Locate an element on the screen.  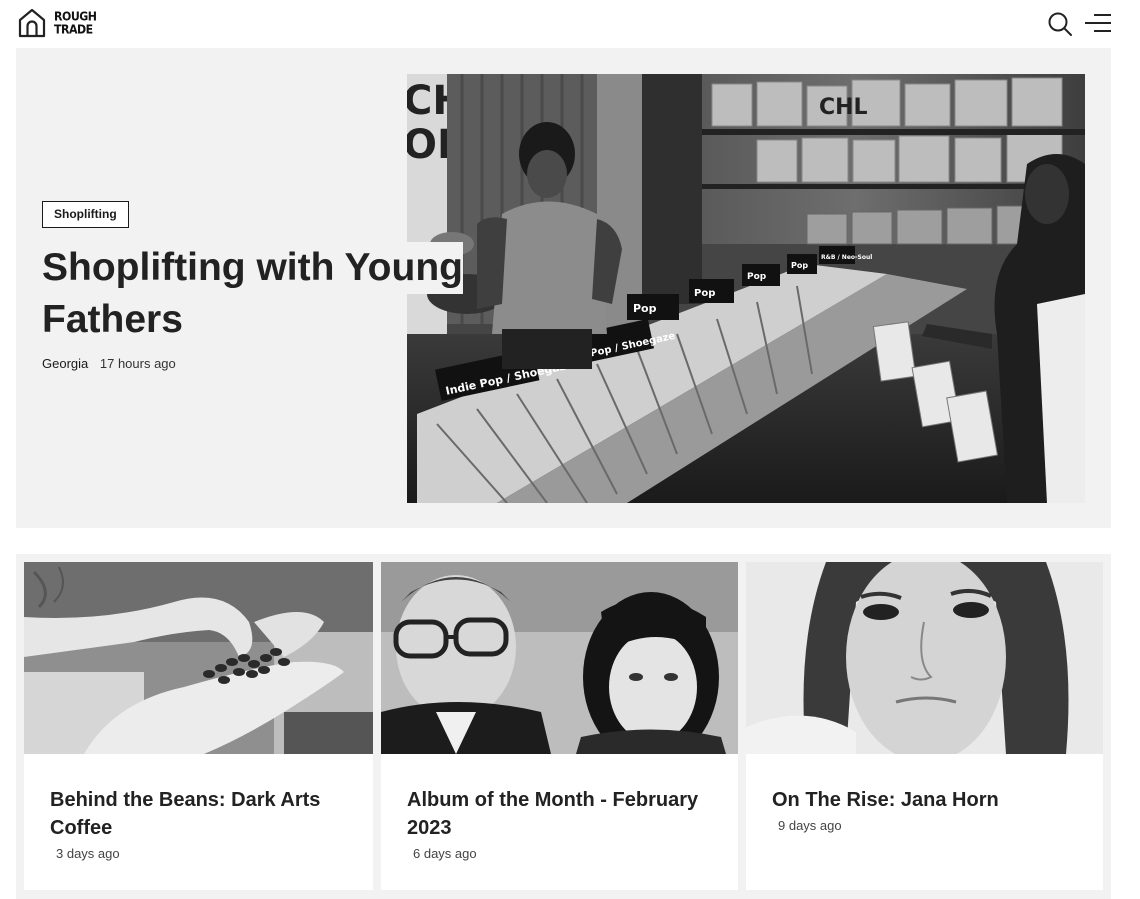
rough-trade-logo: ROUGH TRADE is located at coordinates (57, 23).